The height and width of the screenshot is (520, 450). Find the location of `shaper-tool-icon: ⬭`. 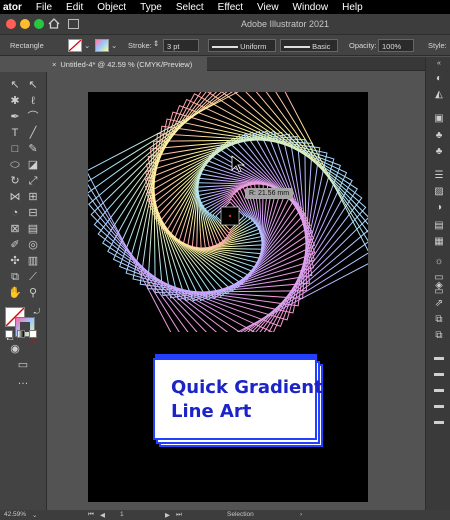

shaper-tool-icon: ⬭ is located at coordinates (15, 165).